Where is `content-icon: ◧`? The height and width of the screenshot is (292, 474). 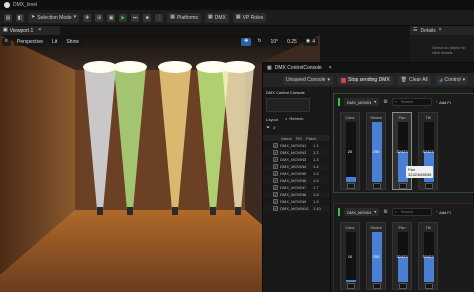 content-icon: ◧ is located at coordinates (20, 17).